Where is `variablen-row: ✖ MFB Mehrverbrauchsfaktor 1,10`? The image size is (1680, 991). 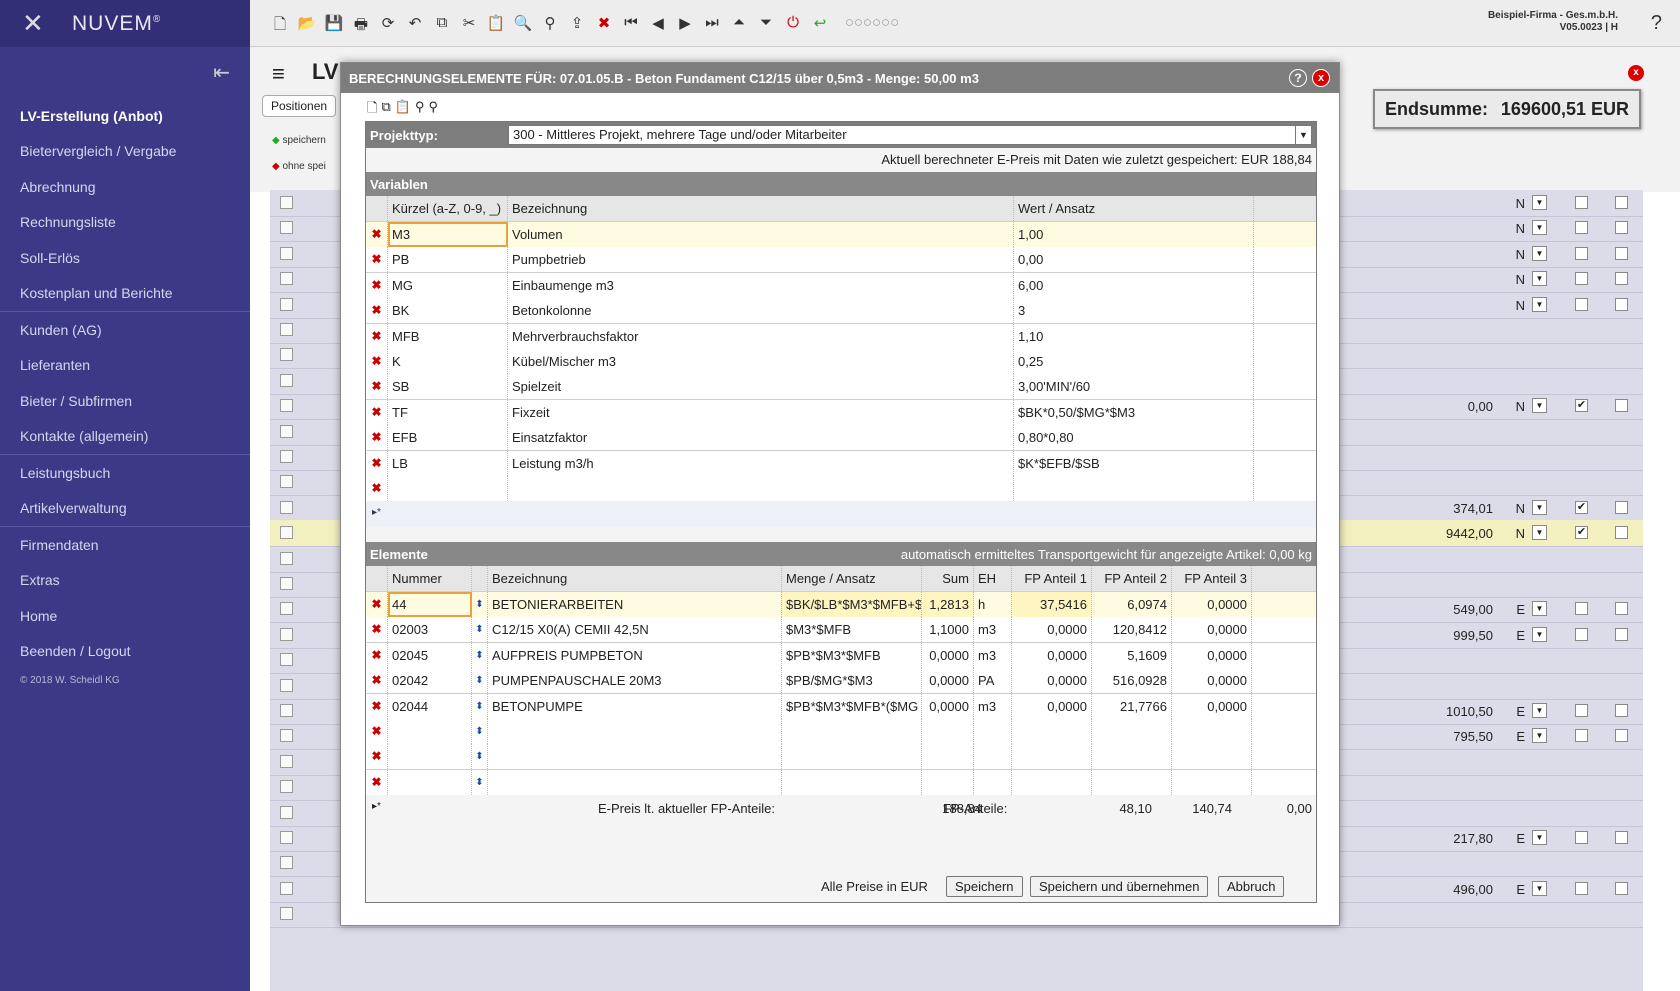 variablen-row: ✖ MFB Mehrverbrauchsfaktor 1,10 is located at coordinates (841, 336).